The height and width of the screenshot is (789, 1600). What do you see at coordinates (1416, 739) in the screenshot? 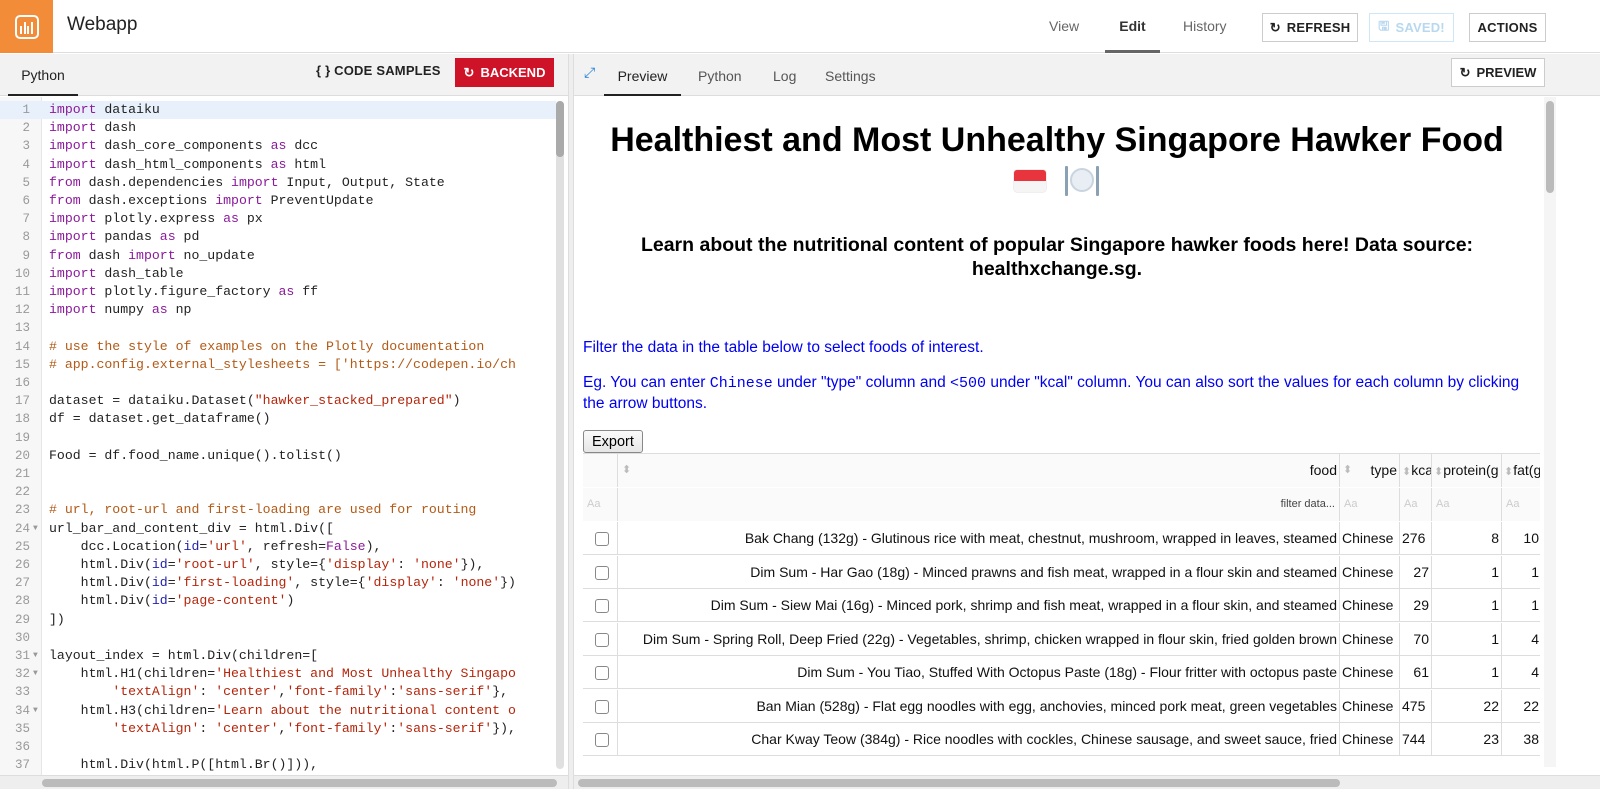
I see `cell-kcal: 744` at bounding box center [1416, 739].